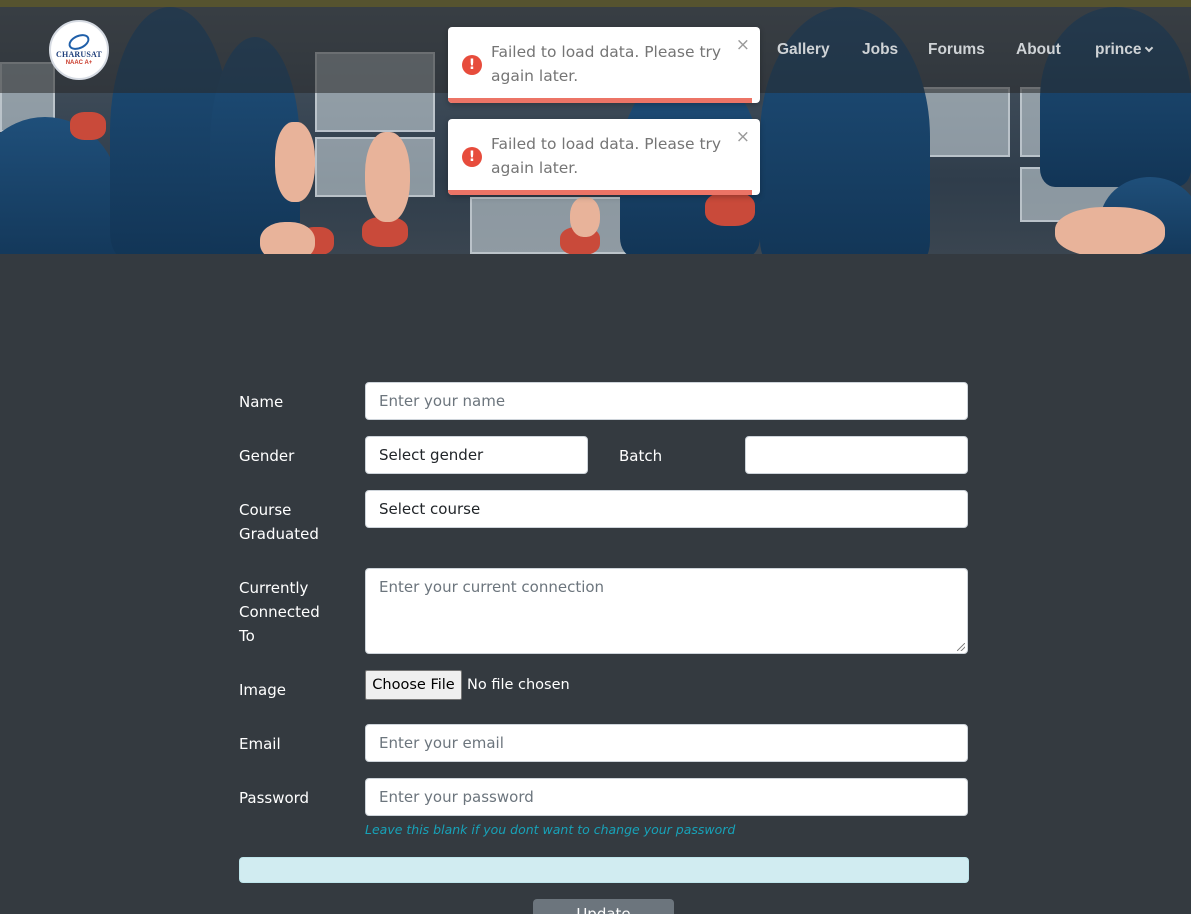 Image resolution: width=1191 pixels, height=914 pixels. I want to click on choose-file-button: Choose File, so click(413, 685).